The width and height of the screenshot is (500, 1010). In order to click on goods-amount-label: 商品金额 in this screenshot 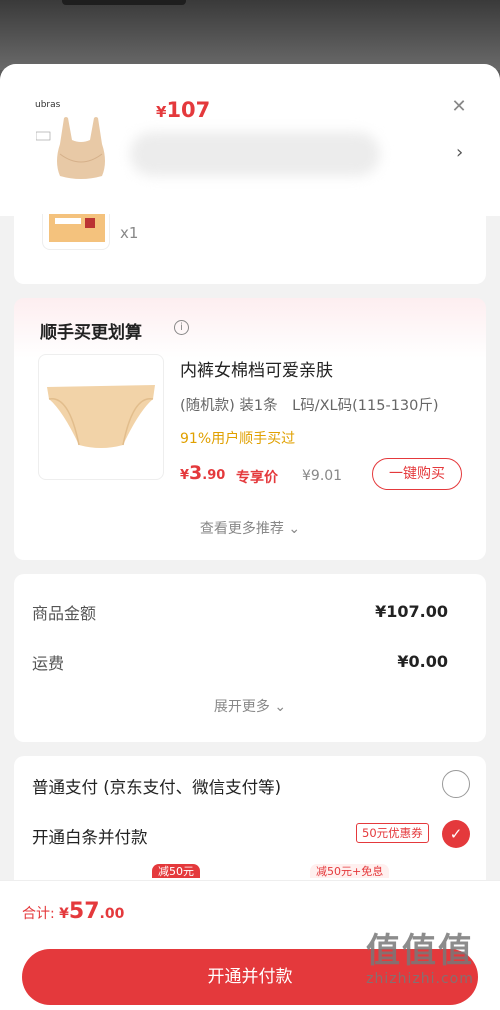, I will do `click(64, 613)`.